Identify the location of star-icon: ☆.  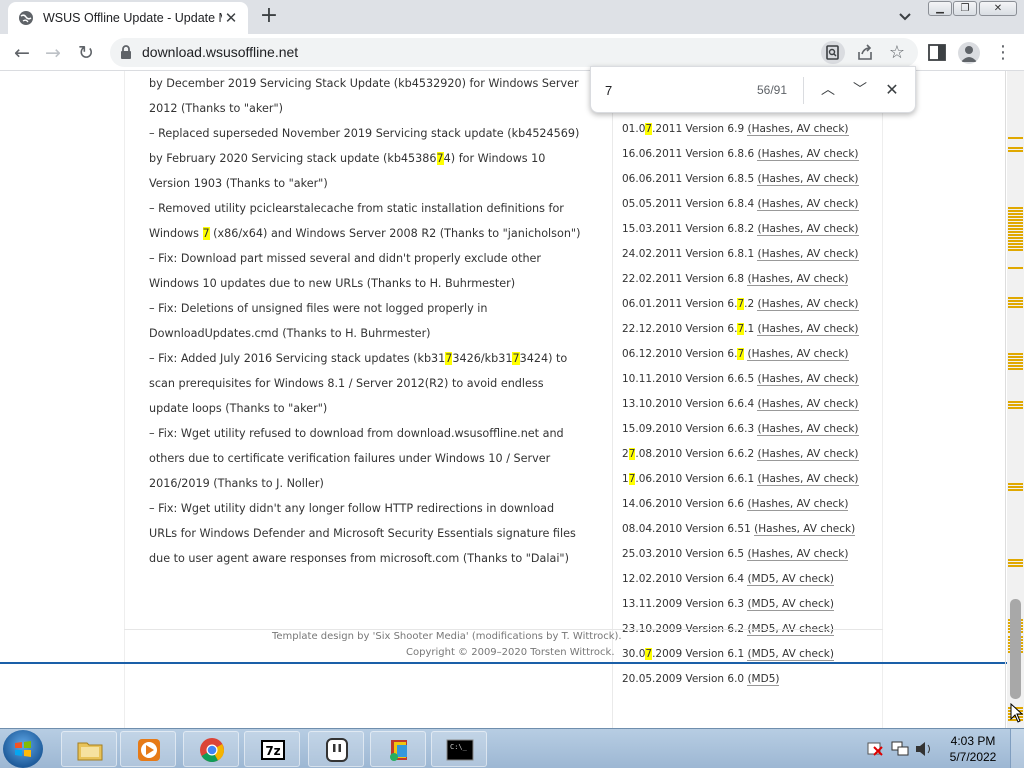
(897, 53).